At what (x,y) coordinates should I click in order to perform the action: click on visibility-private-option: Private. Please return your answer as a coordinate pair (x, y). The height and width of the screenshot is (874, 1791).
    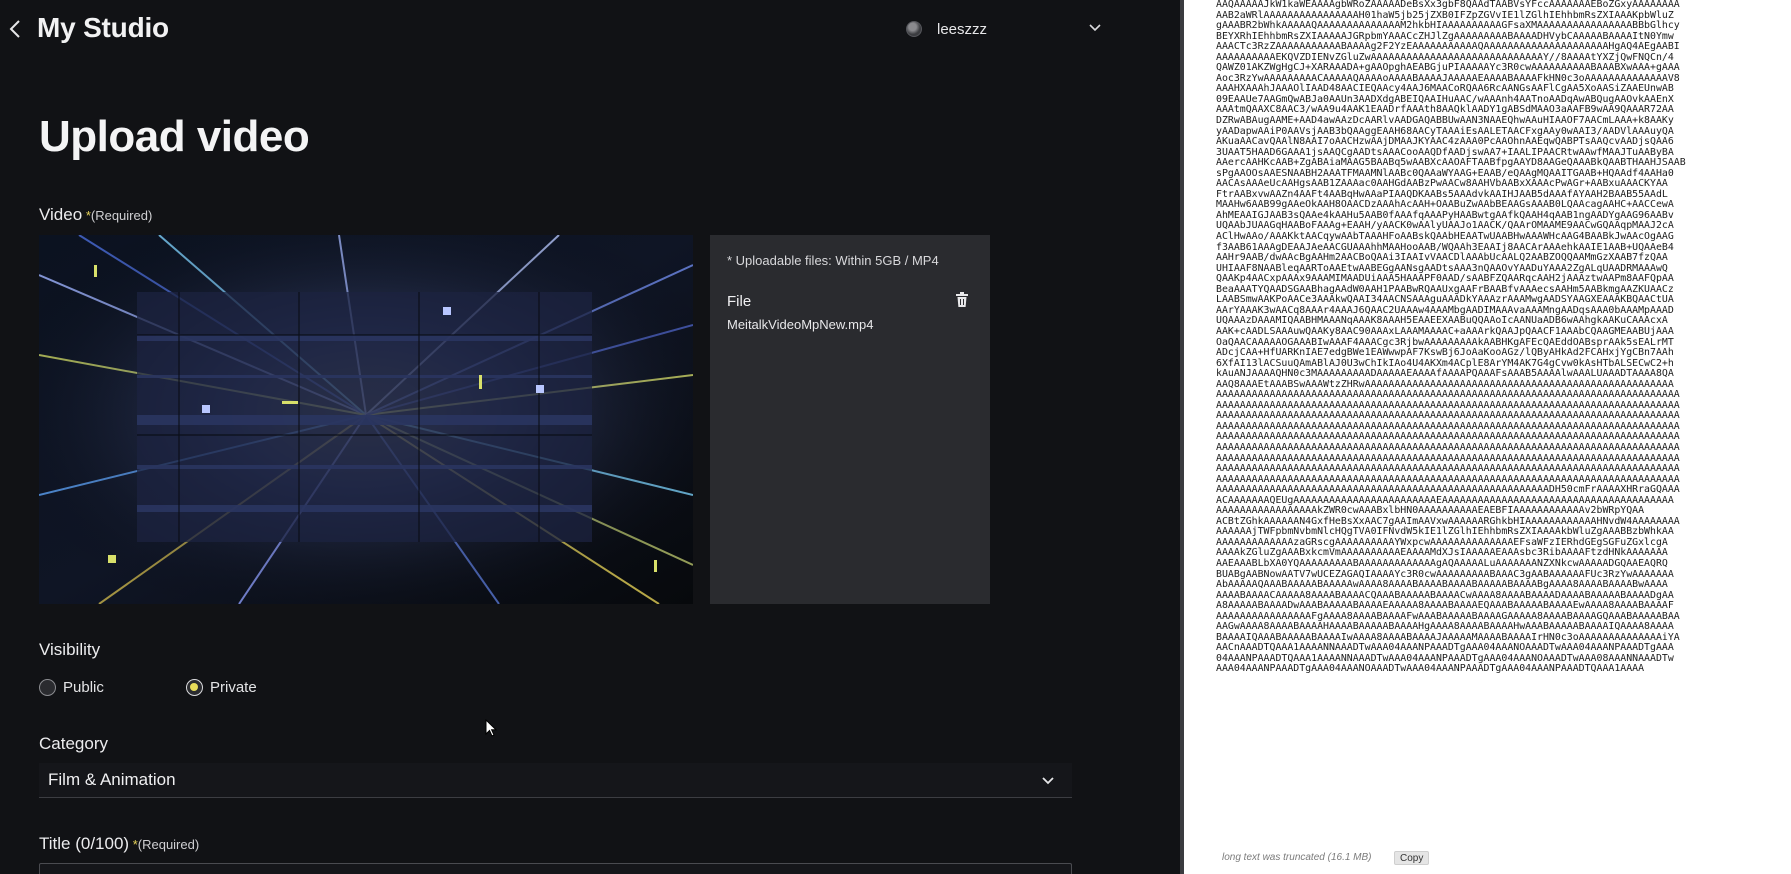
    Looking at the image, I should click on (221, 687).